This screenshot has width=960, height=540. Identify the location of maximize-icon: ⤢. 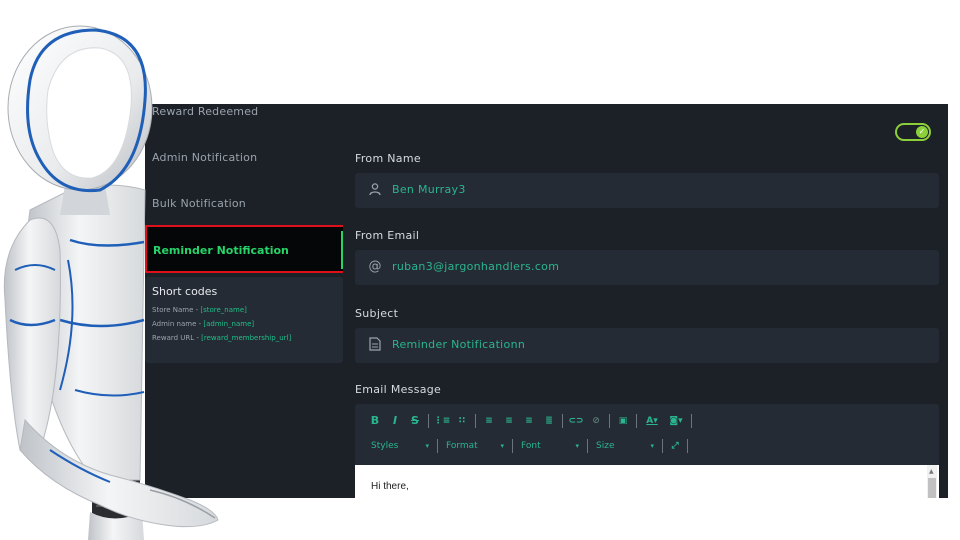
(675, 446).